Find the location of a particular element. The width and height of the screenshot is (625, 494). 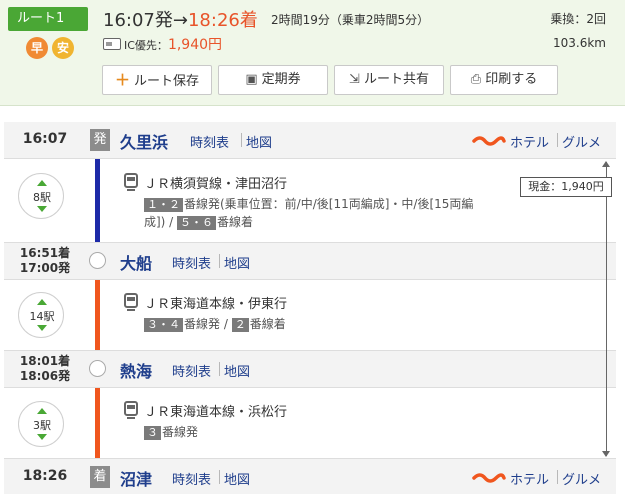

arrow: → is located at coordinates (180, 20).